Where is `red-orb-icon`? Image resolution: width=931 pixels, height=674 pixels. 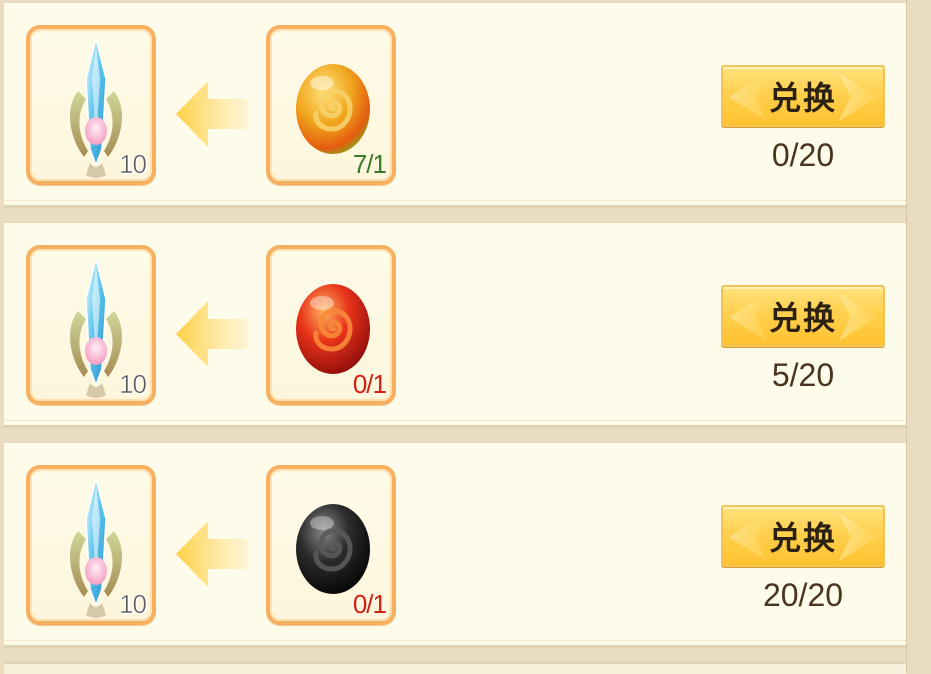 red-orb-icon is located at coordinates (333, 329).